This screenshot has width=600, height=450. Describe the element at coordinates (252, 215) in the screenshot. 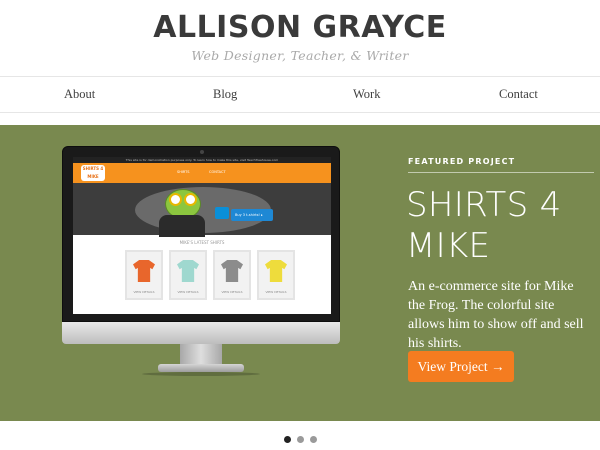

I see `mockup-promo-button: Buy 3 t-shirts! ▸` at that location.